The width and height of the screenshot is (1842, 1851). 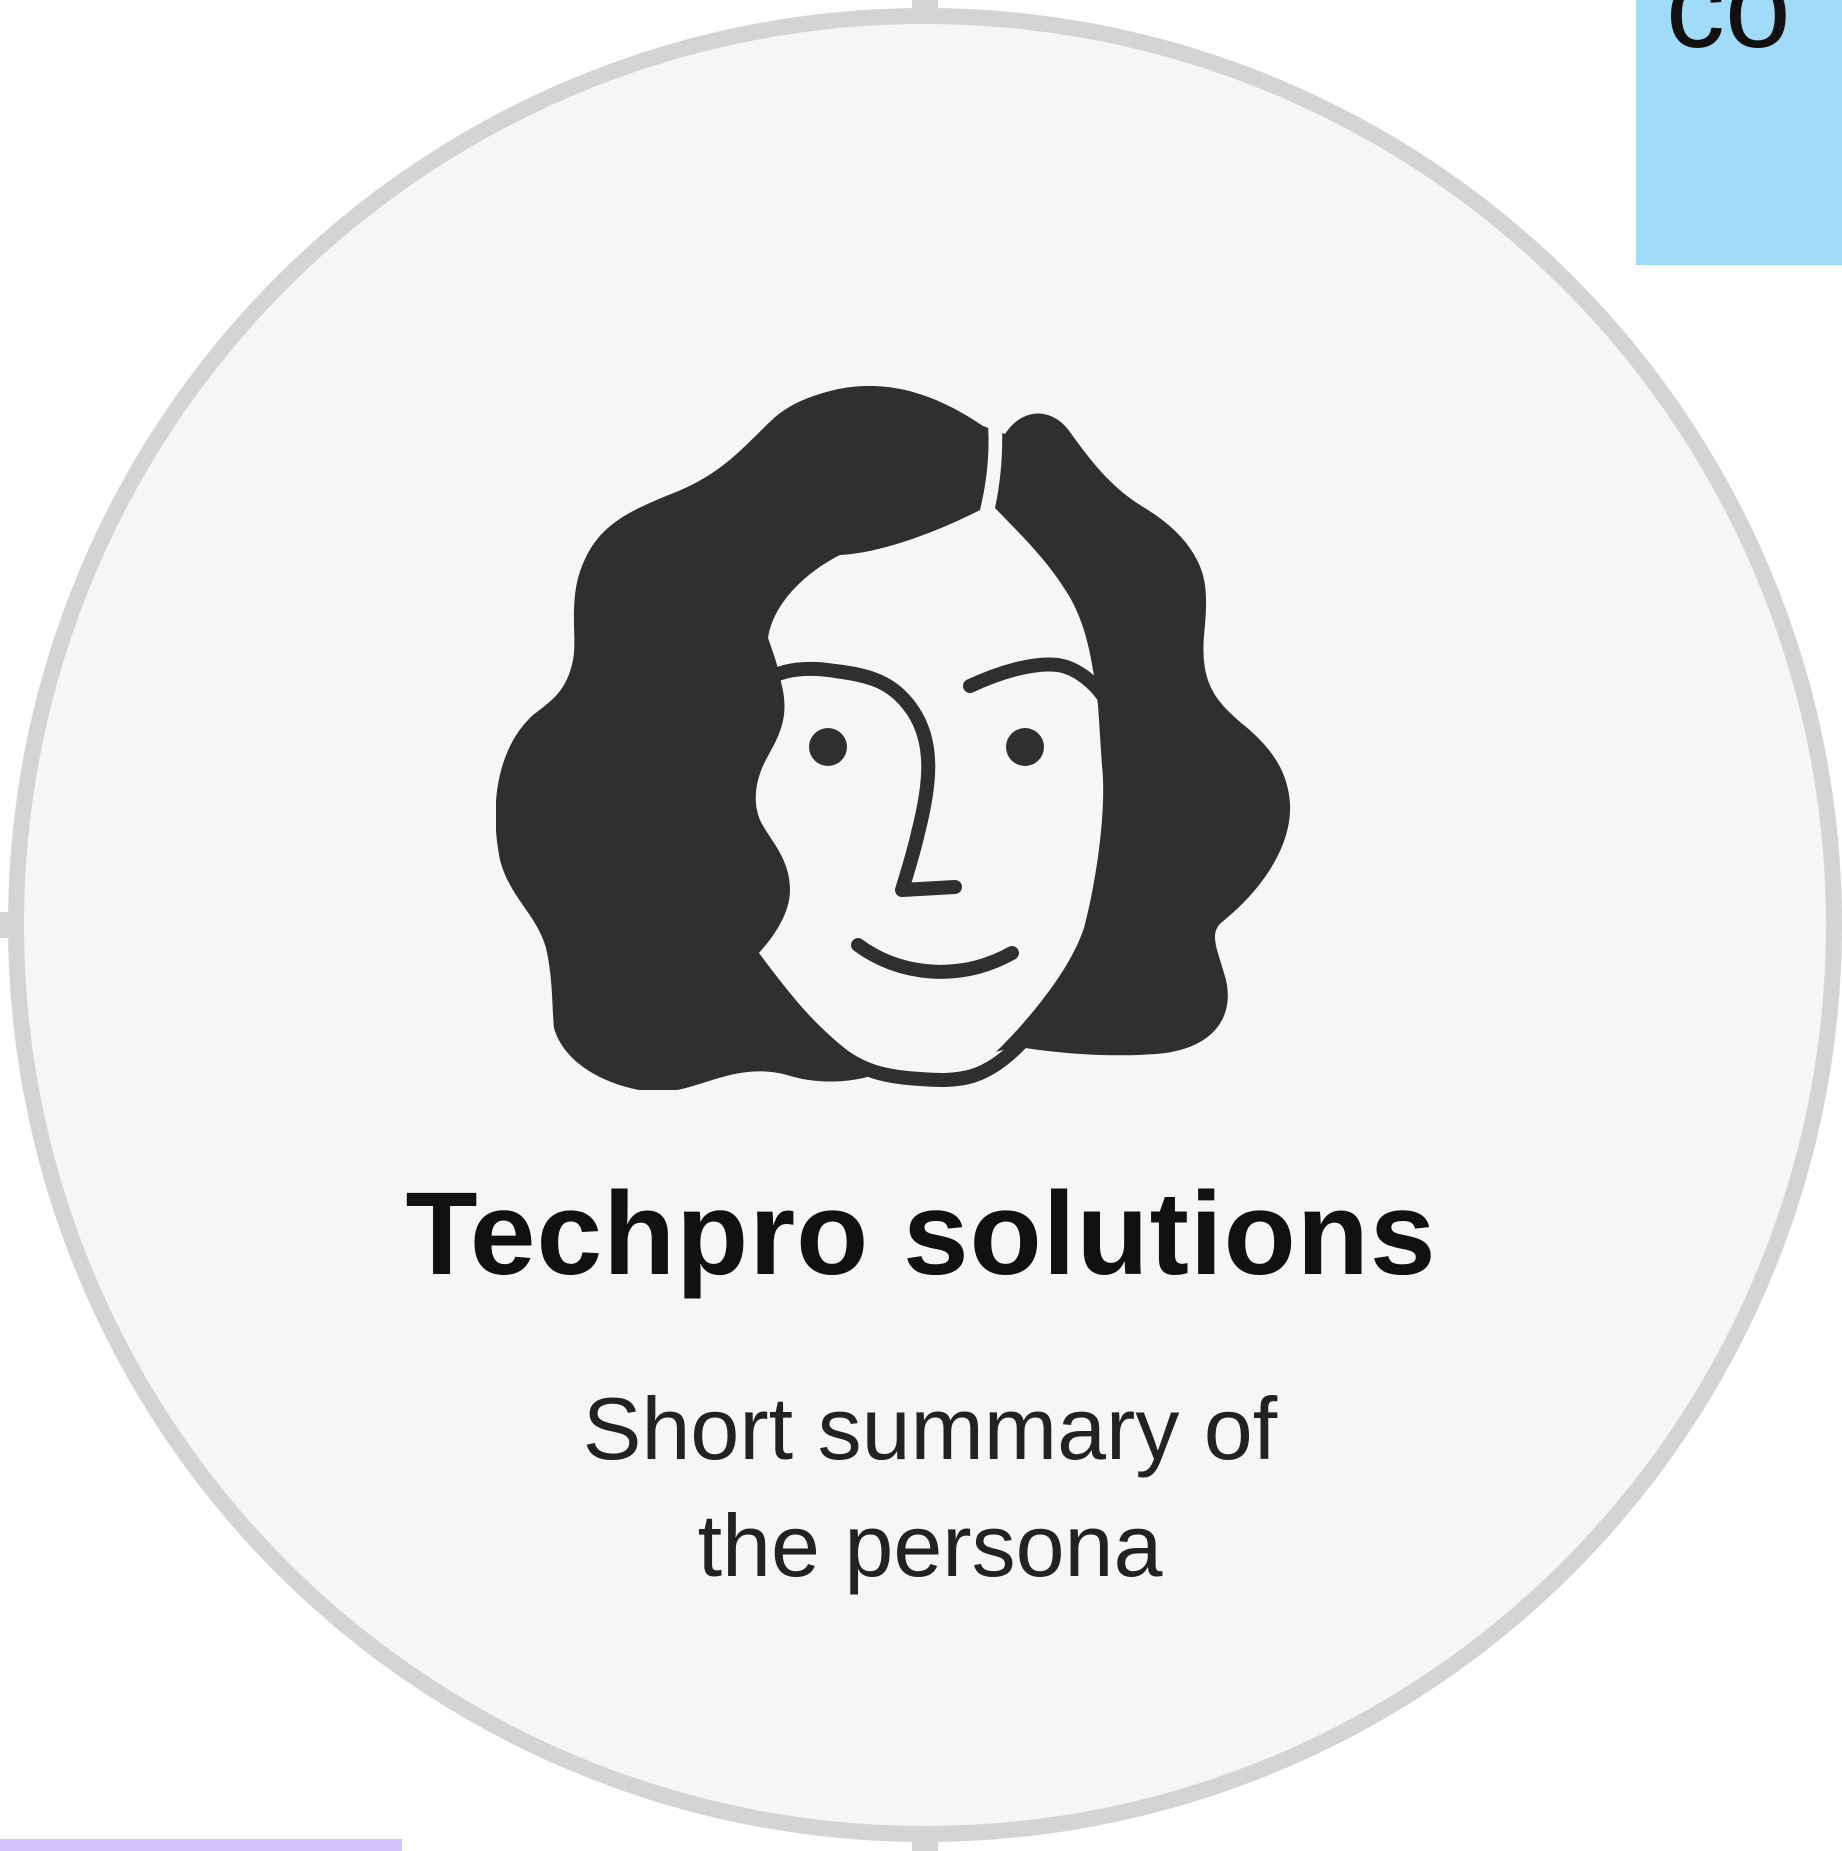 What do you see at coordinates (1025, 747) in the screenshot?
I see `right-eye` at bounding box center [1025, 747].